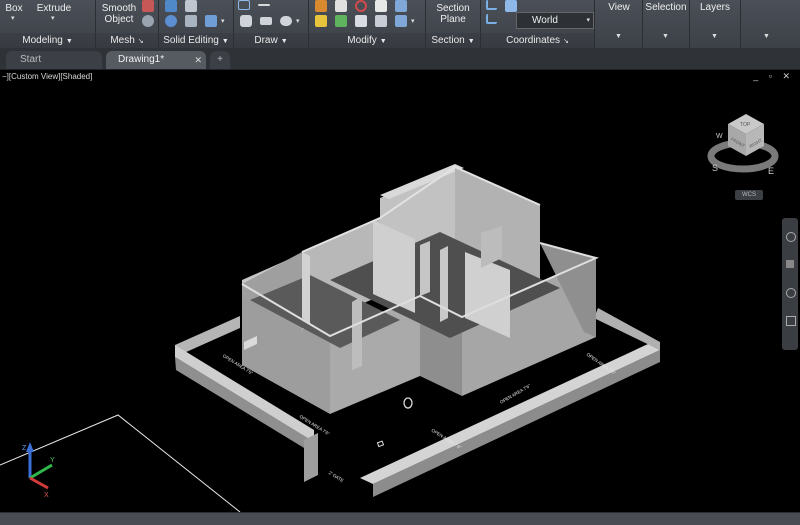  I want to click on nav-full-wheel-icon, so click(791, 237).